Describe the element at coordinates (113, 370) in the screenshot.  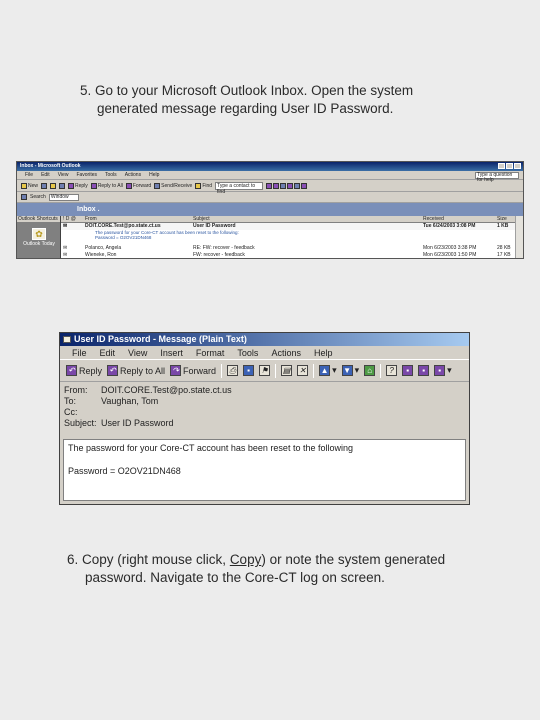
I see `reply-all-icon: ↶` at that location.